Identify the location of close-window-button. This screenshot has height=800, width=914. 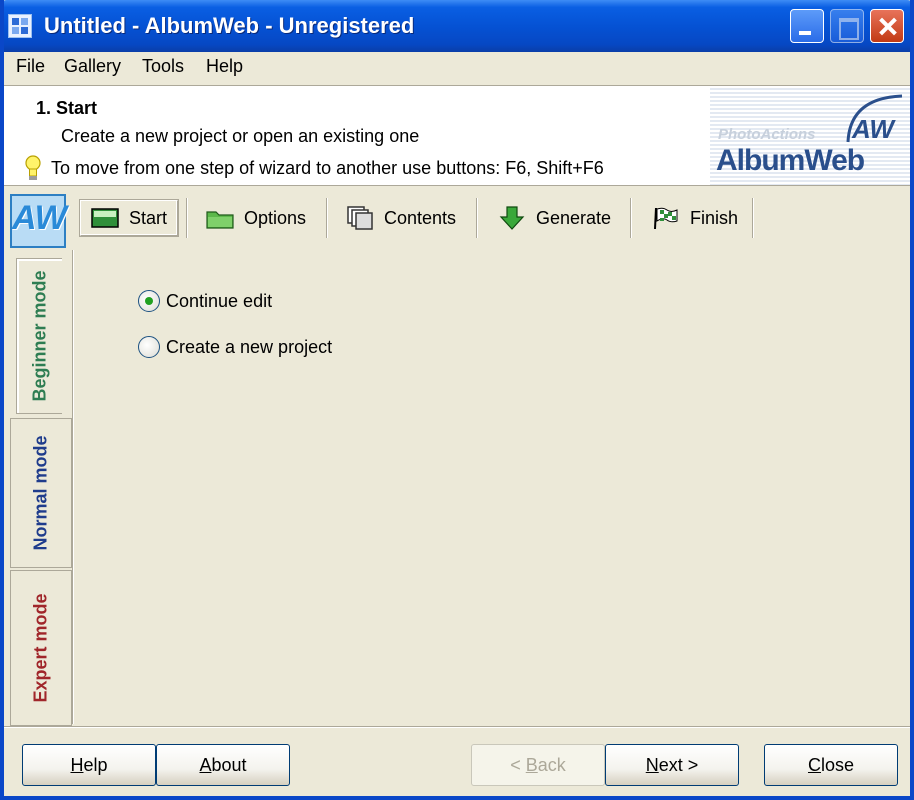
(887, 26).